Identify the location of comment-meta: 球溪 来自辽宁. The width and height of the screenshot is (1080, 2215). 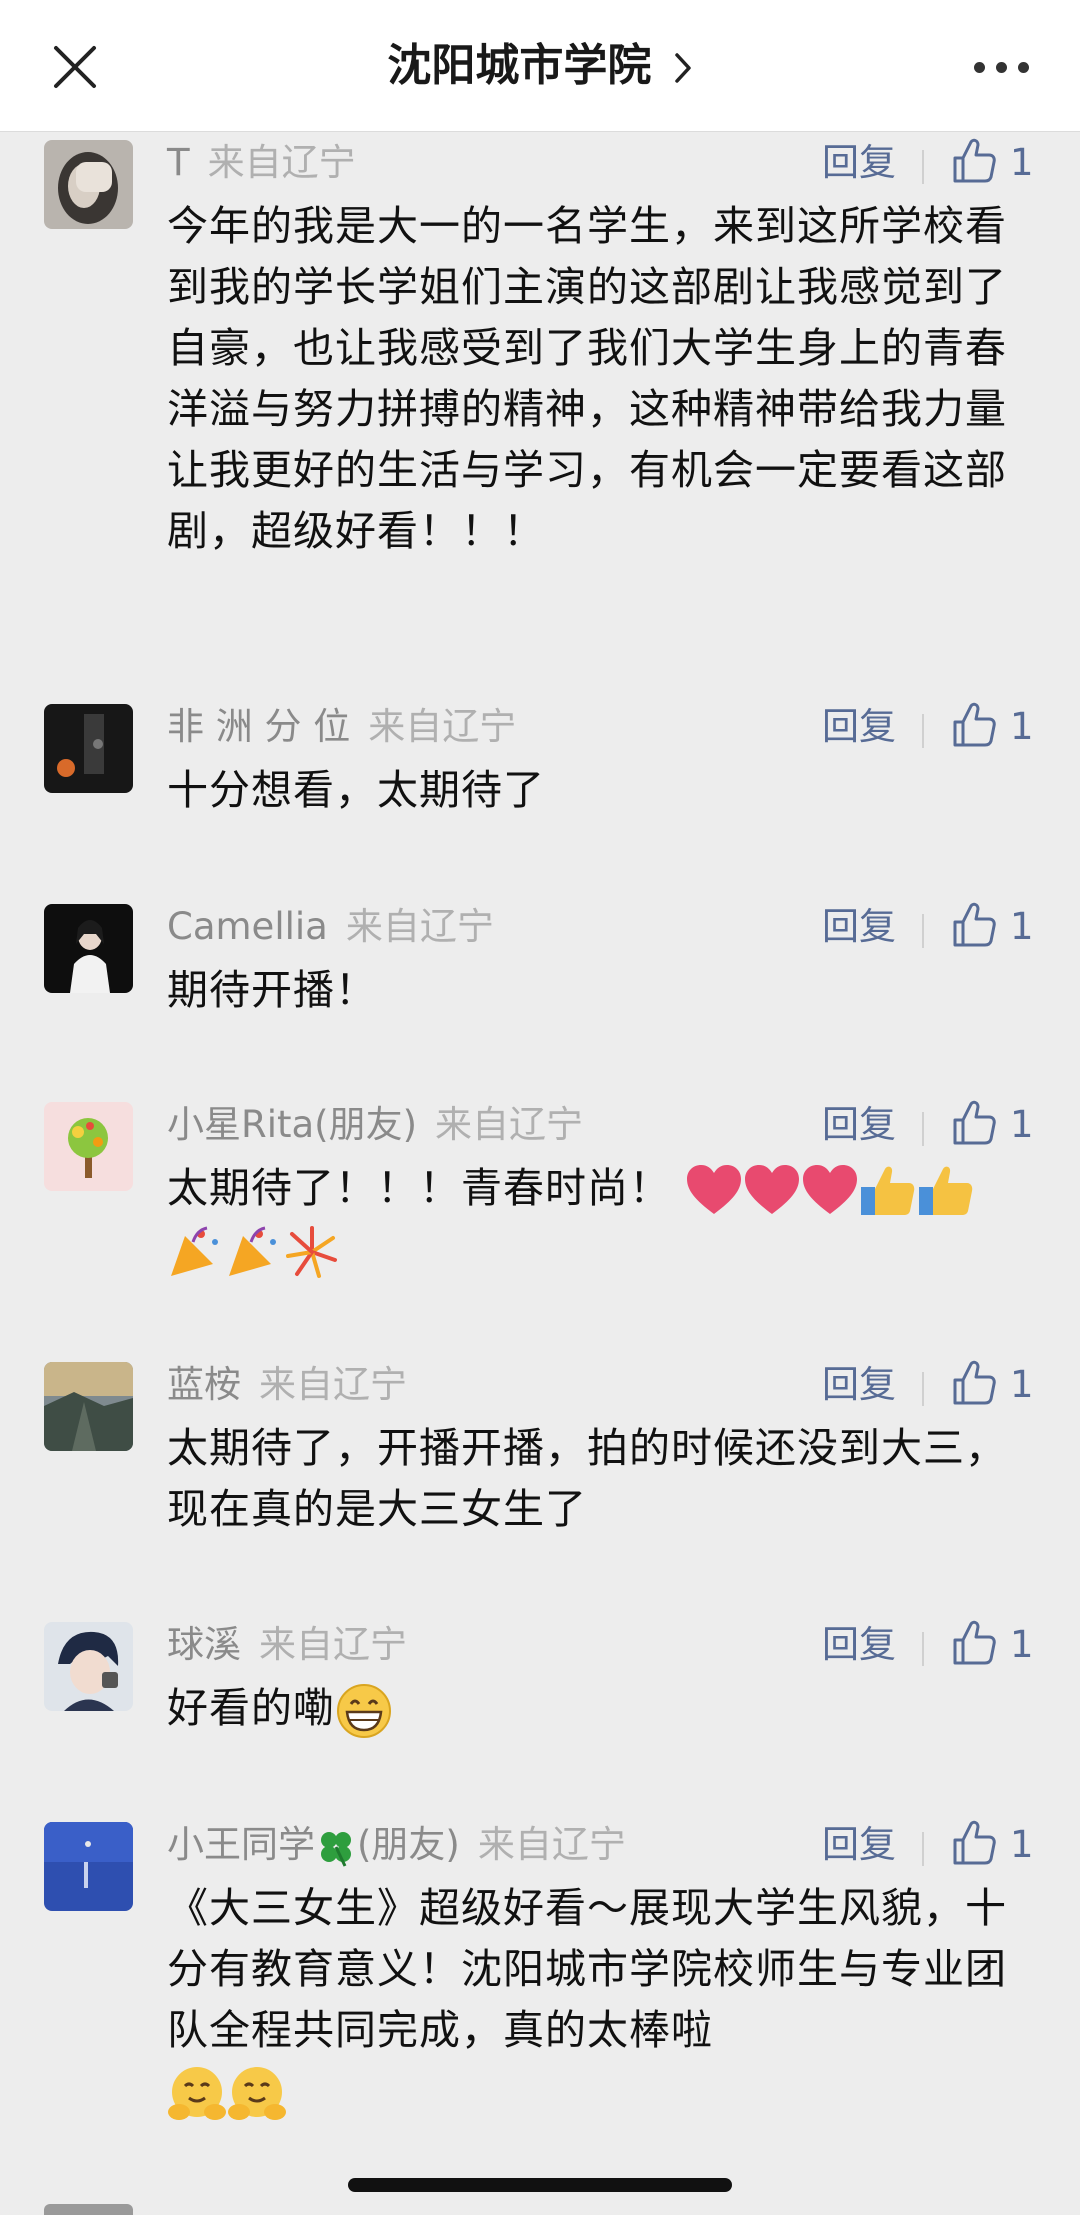
(287, 1645).